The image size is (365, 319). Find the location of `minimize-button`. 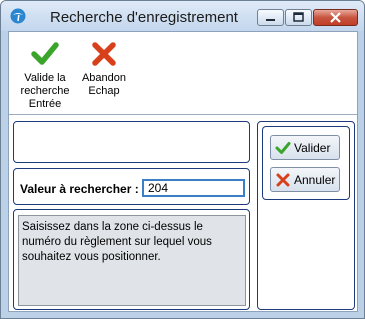

minimize-button is located at coordinates (270, 17).